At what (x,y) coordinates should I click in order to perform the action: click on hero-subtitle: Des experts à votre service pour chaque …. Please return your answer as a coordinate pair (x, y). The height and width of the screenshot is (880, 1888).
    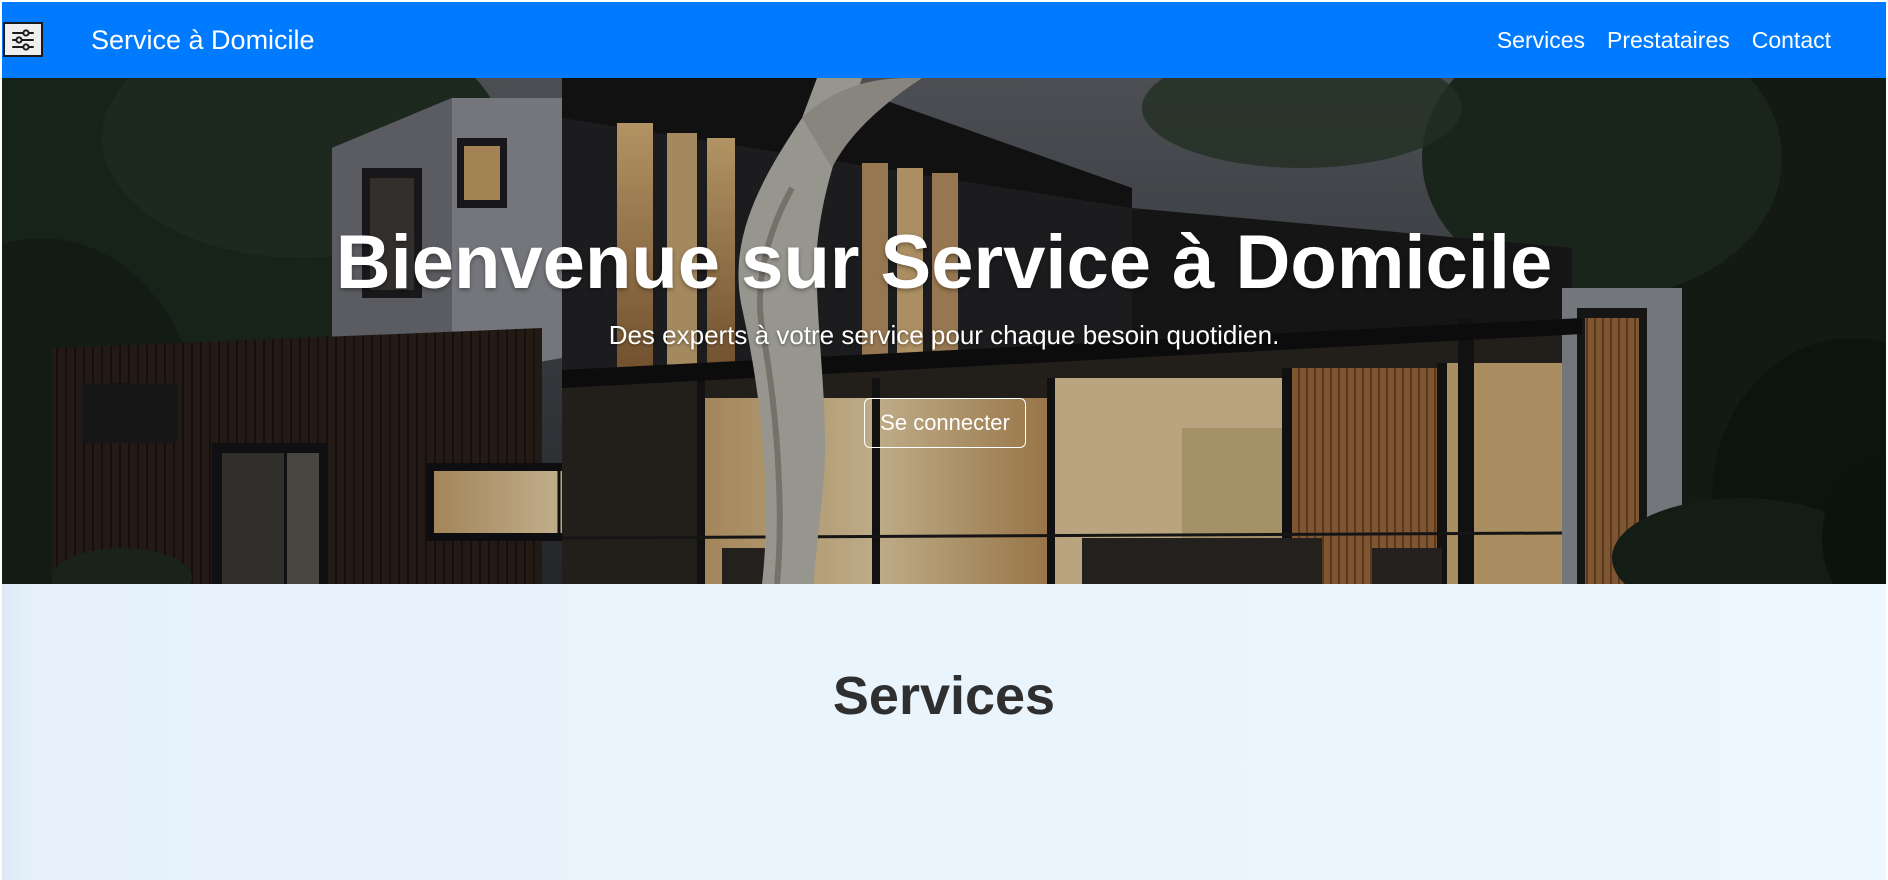
    Looking at the image, I should click on (944, 335).